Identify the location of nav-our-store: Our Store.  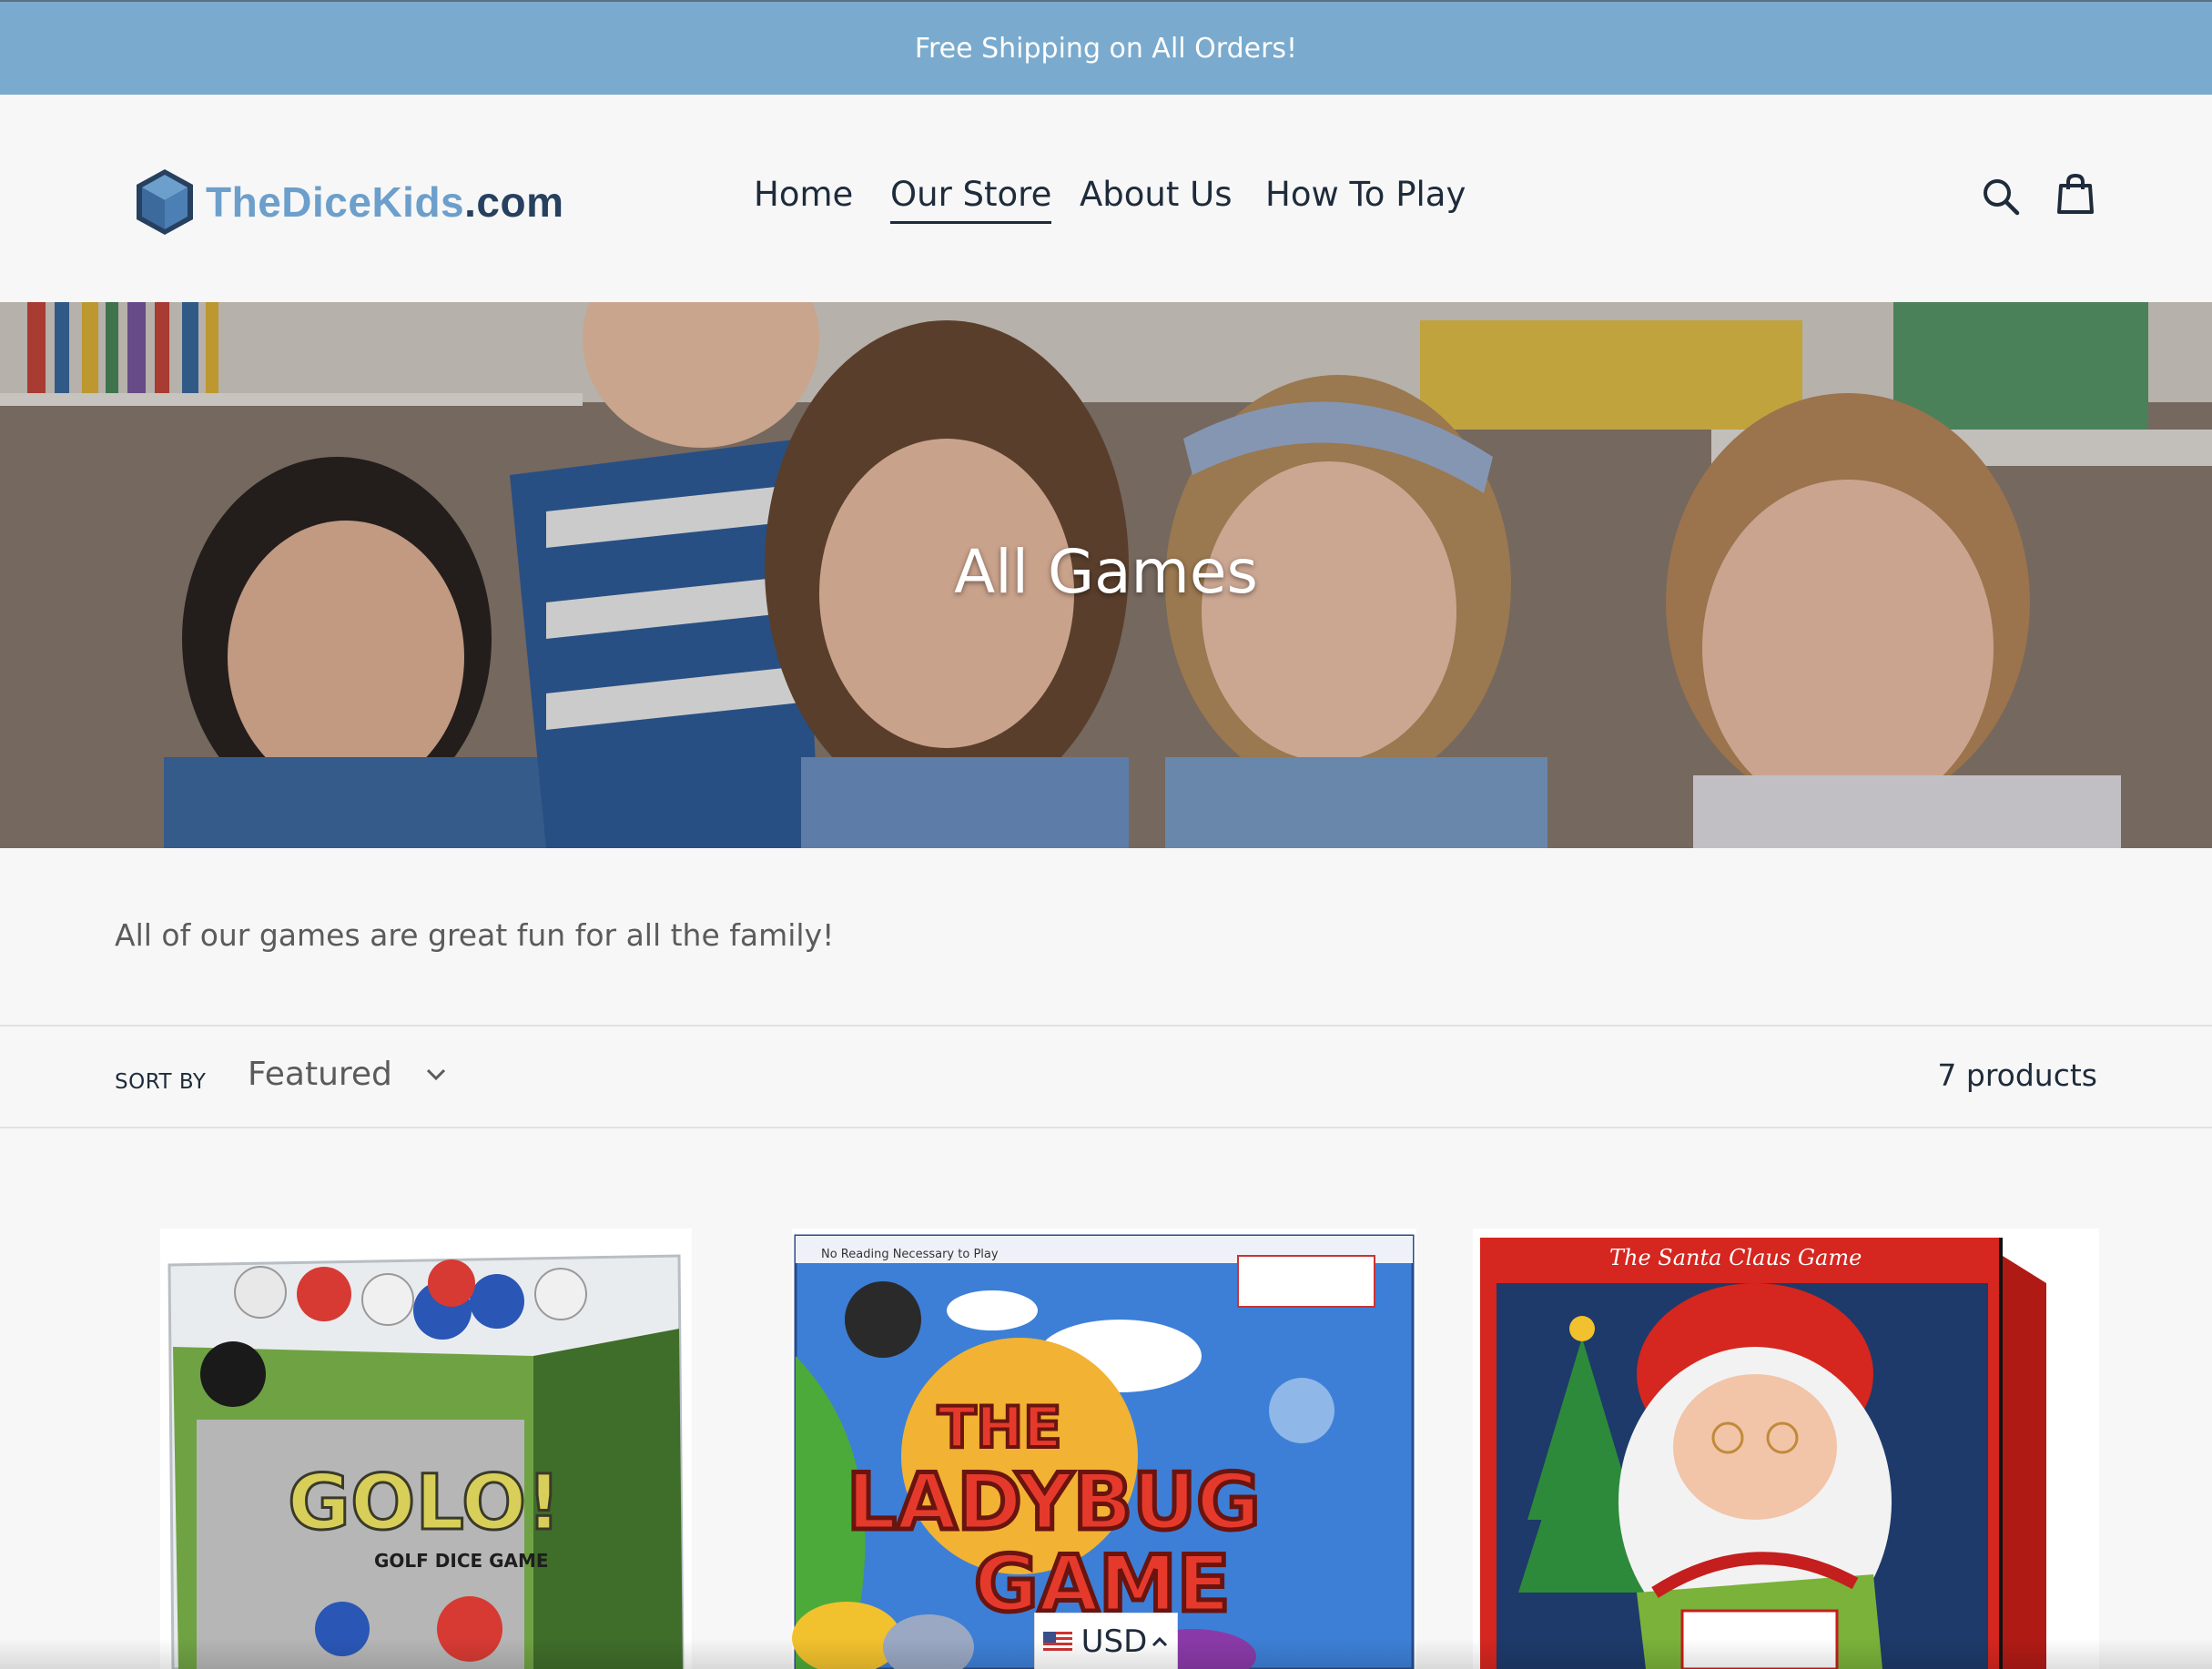
(971, 200).